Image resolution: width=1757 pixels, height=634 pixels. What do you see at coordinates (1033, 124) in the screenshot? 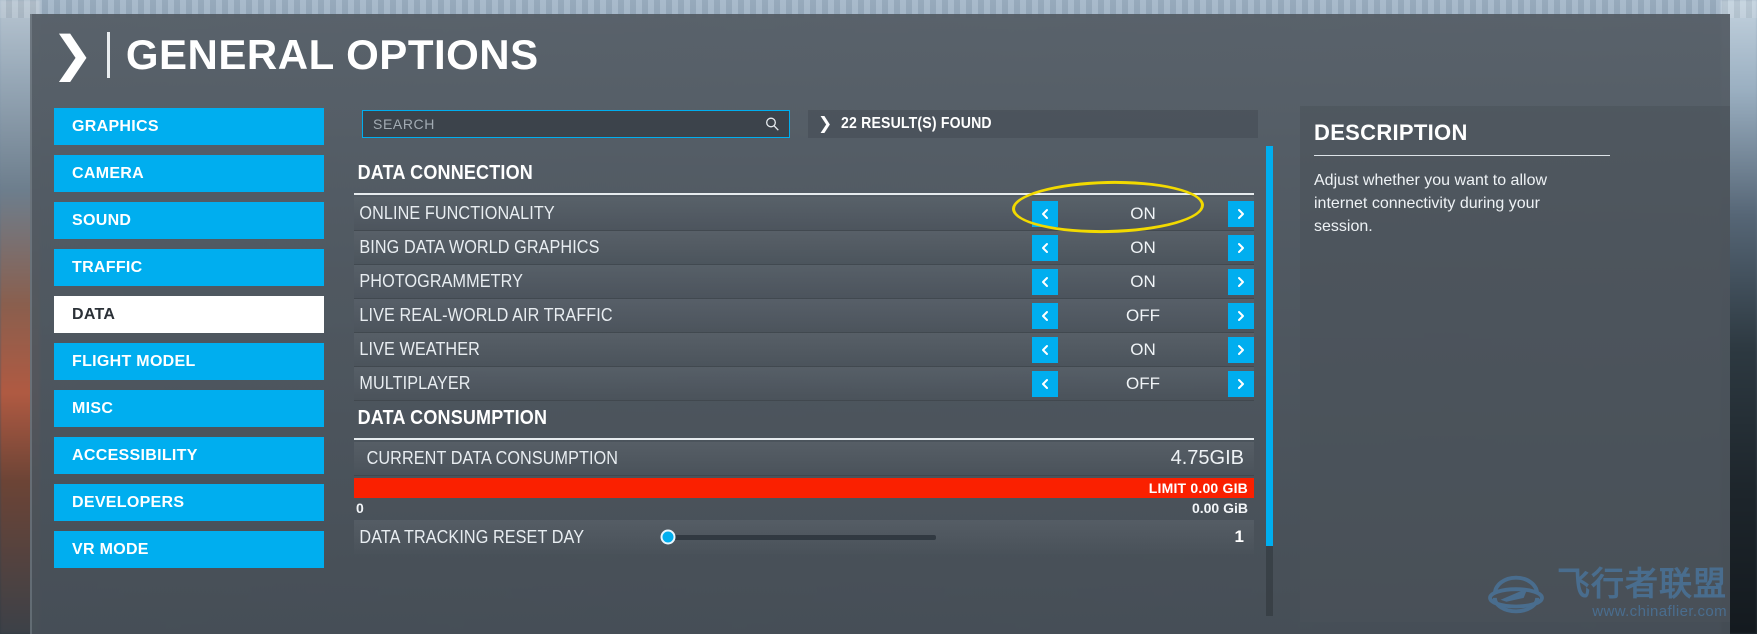
I see `results-banner: ❯ 22 RESULT(S) FOUND` at bounding box center [1033, 124].